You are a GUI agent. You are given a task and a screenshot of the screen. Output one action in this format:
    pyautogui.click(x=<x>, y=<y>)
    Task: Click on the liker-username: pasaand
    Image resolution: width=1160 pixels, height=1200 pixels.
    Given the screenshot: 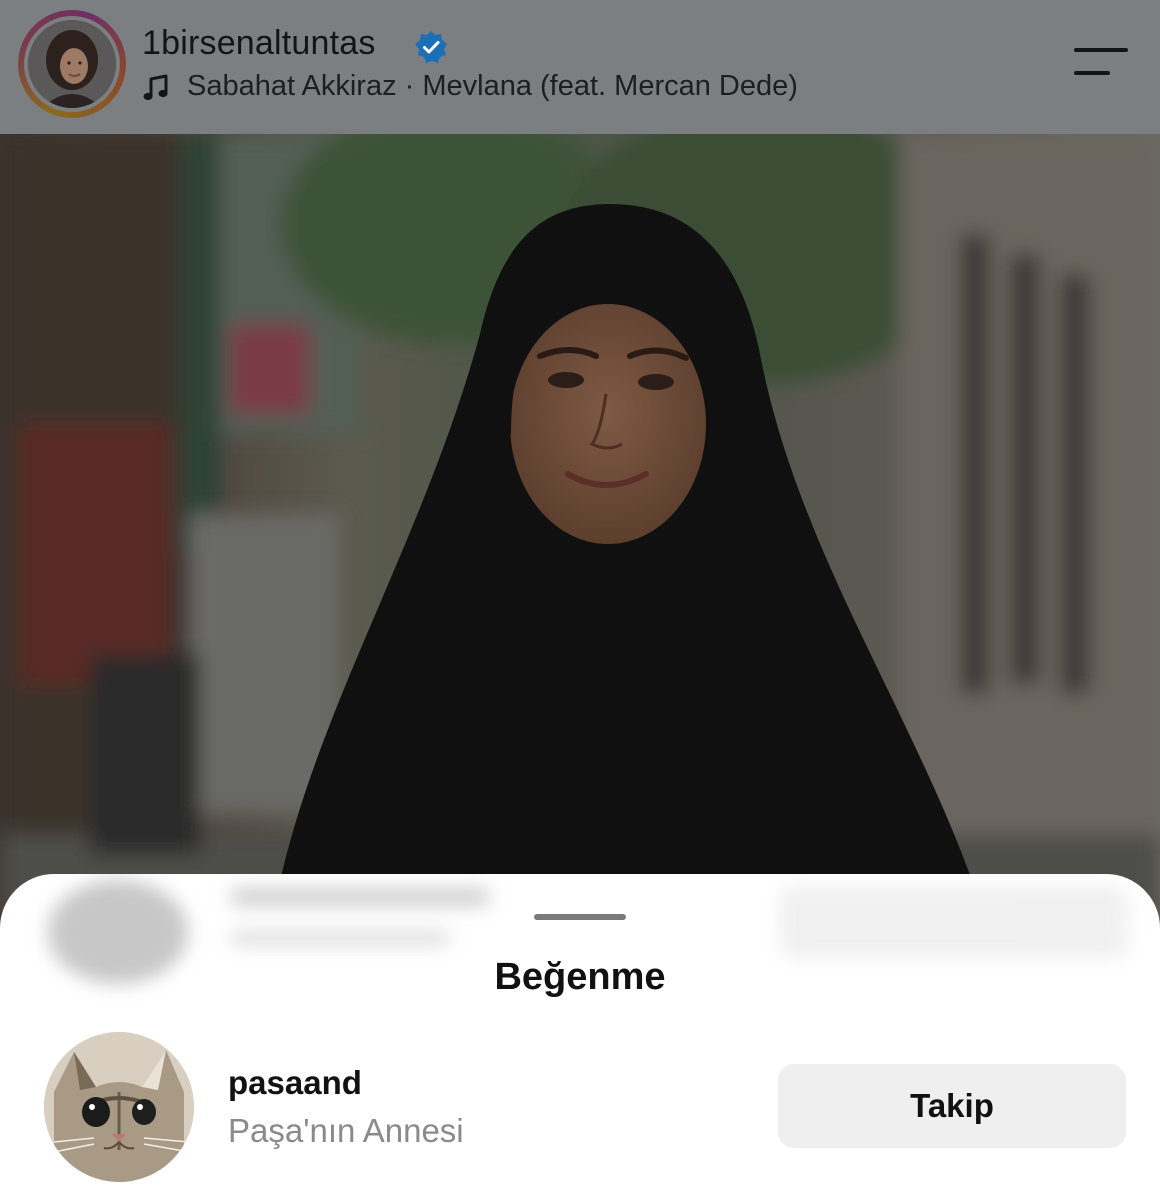 What is the action you would take?
    pyautogui.click(x=295, y=1083)
    